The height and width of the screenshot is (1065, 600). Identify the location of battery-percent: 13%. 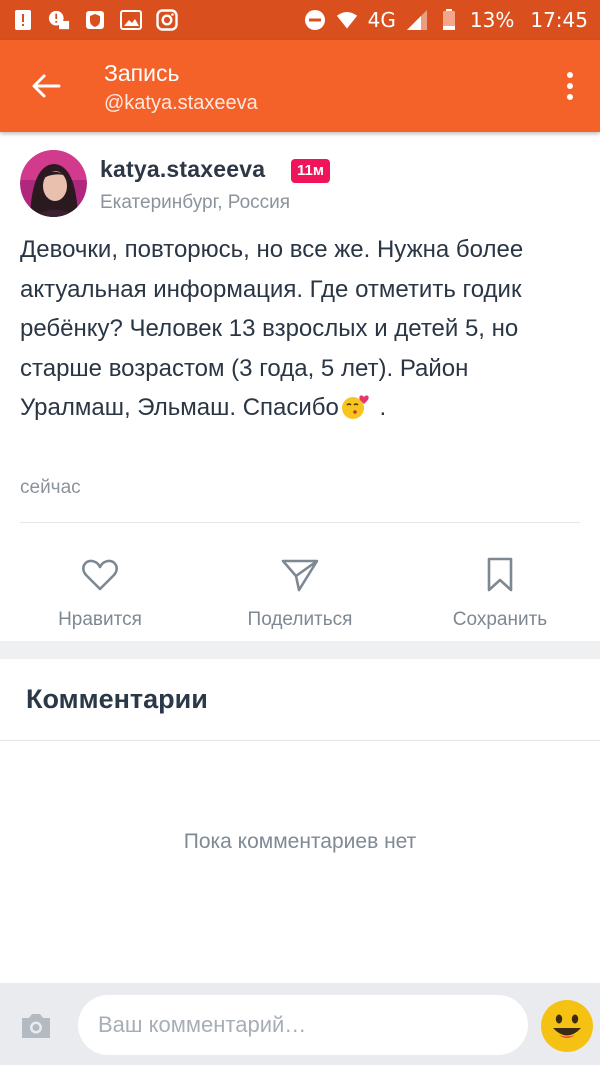
(492, 20).